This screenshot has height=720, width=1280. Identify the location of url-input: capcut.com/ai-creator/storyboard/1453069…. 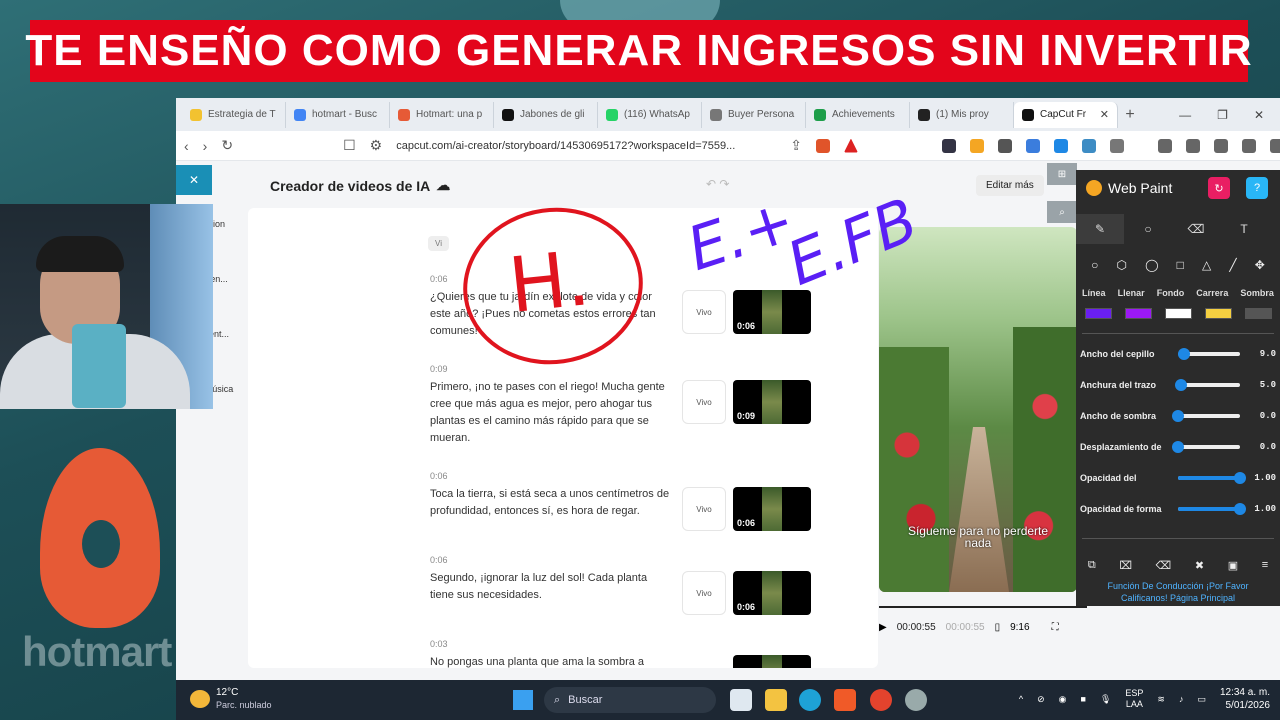
(586, 146).